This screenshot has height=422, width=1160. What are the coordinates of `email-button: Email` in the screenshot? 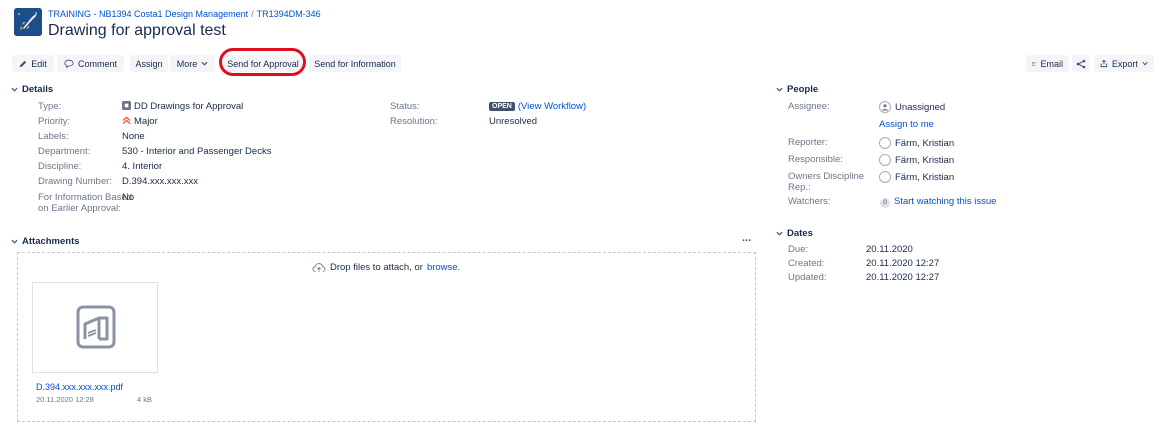 It's located at (1047, 63).